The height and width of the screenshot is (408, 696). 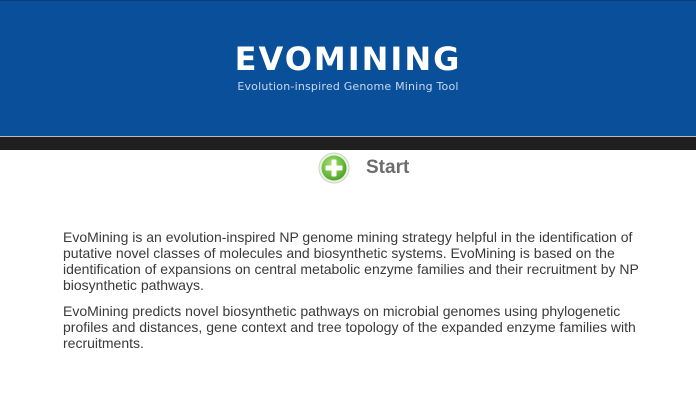 What do you see at coordinates (363, 168) in the screenshot?
I see `start-button: Start` at bounding box center [363, 168].